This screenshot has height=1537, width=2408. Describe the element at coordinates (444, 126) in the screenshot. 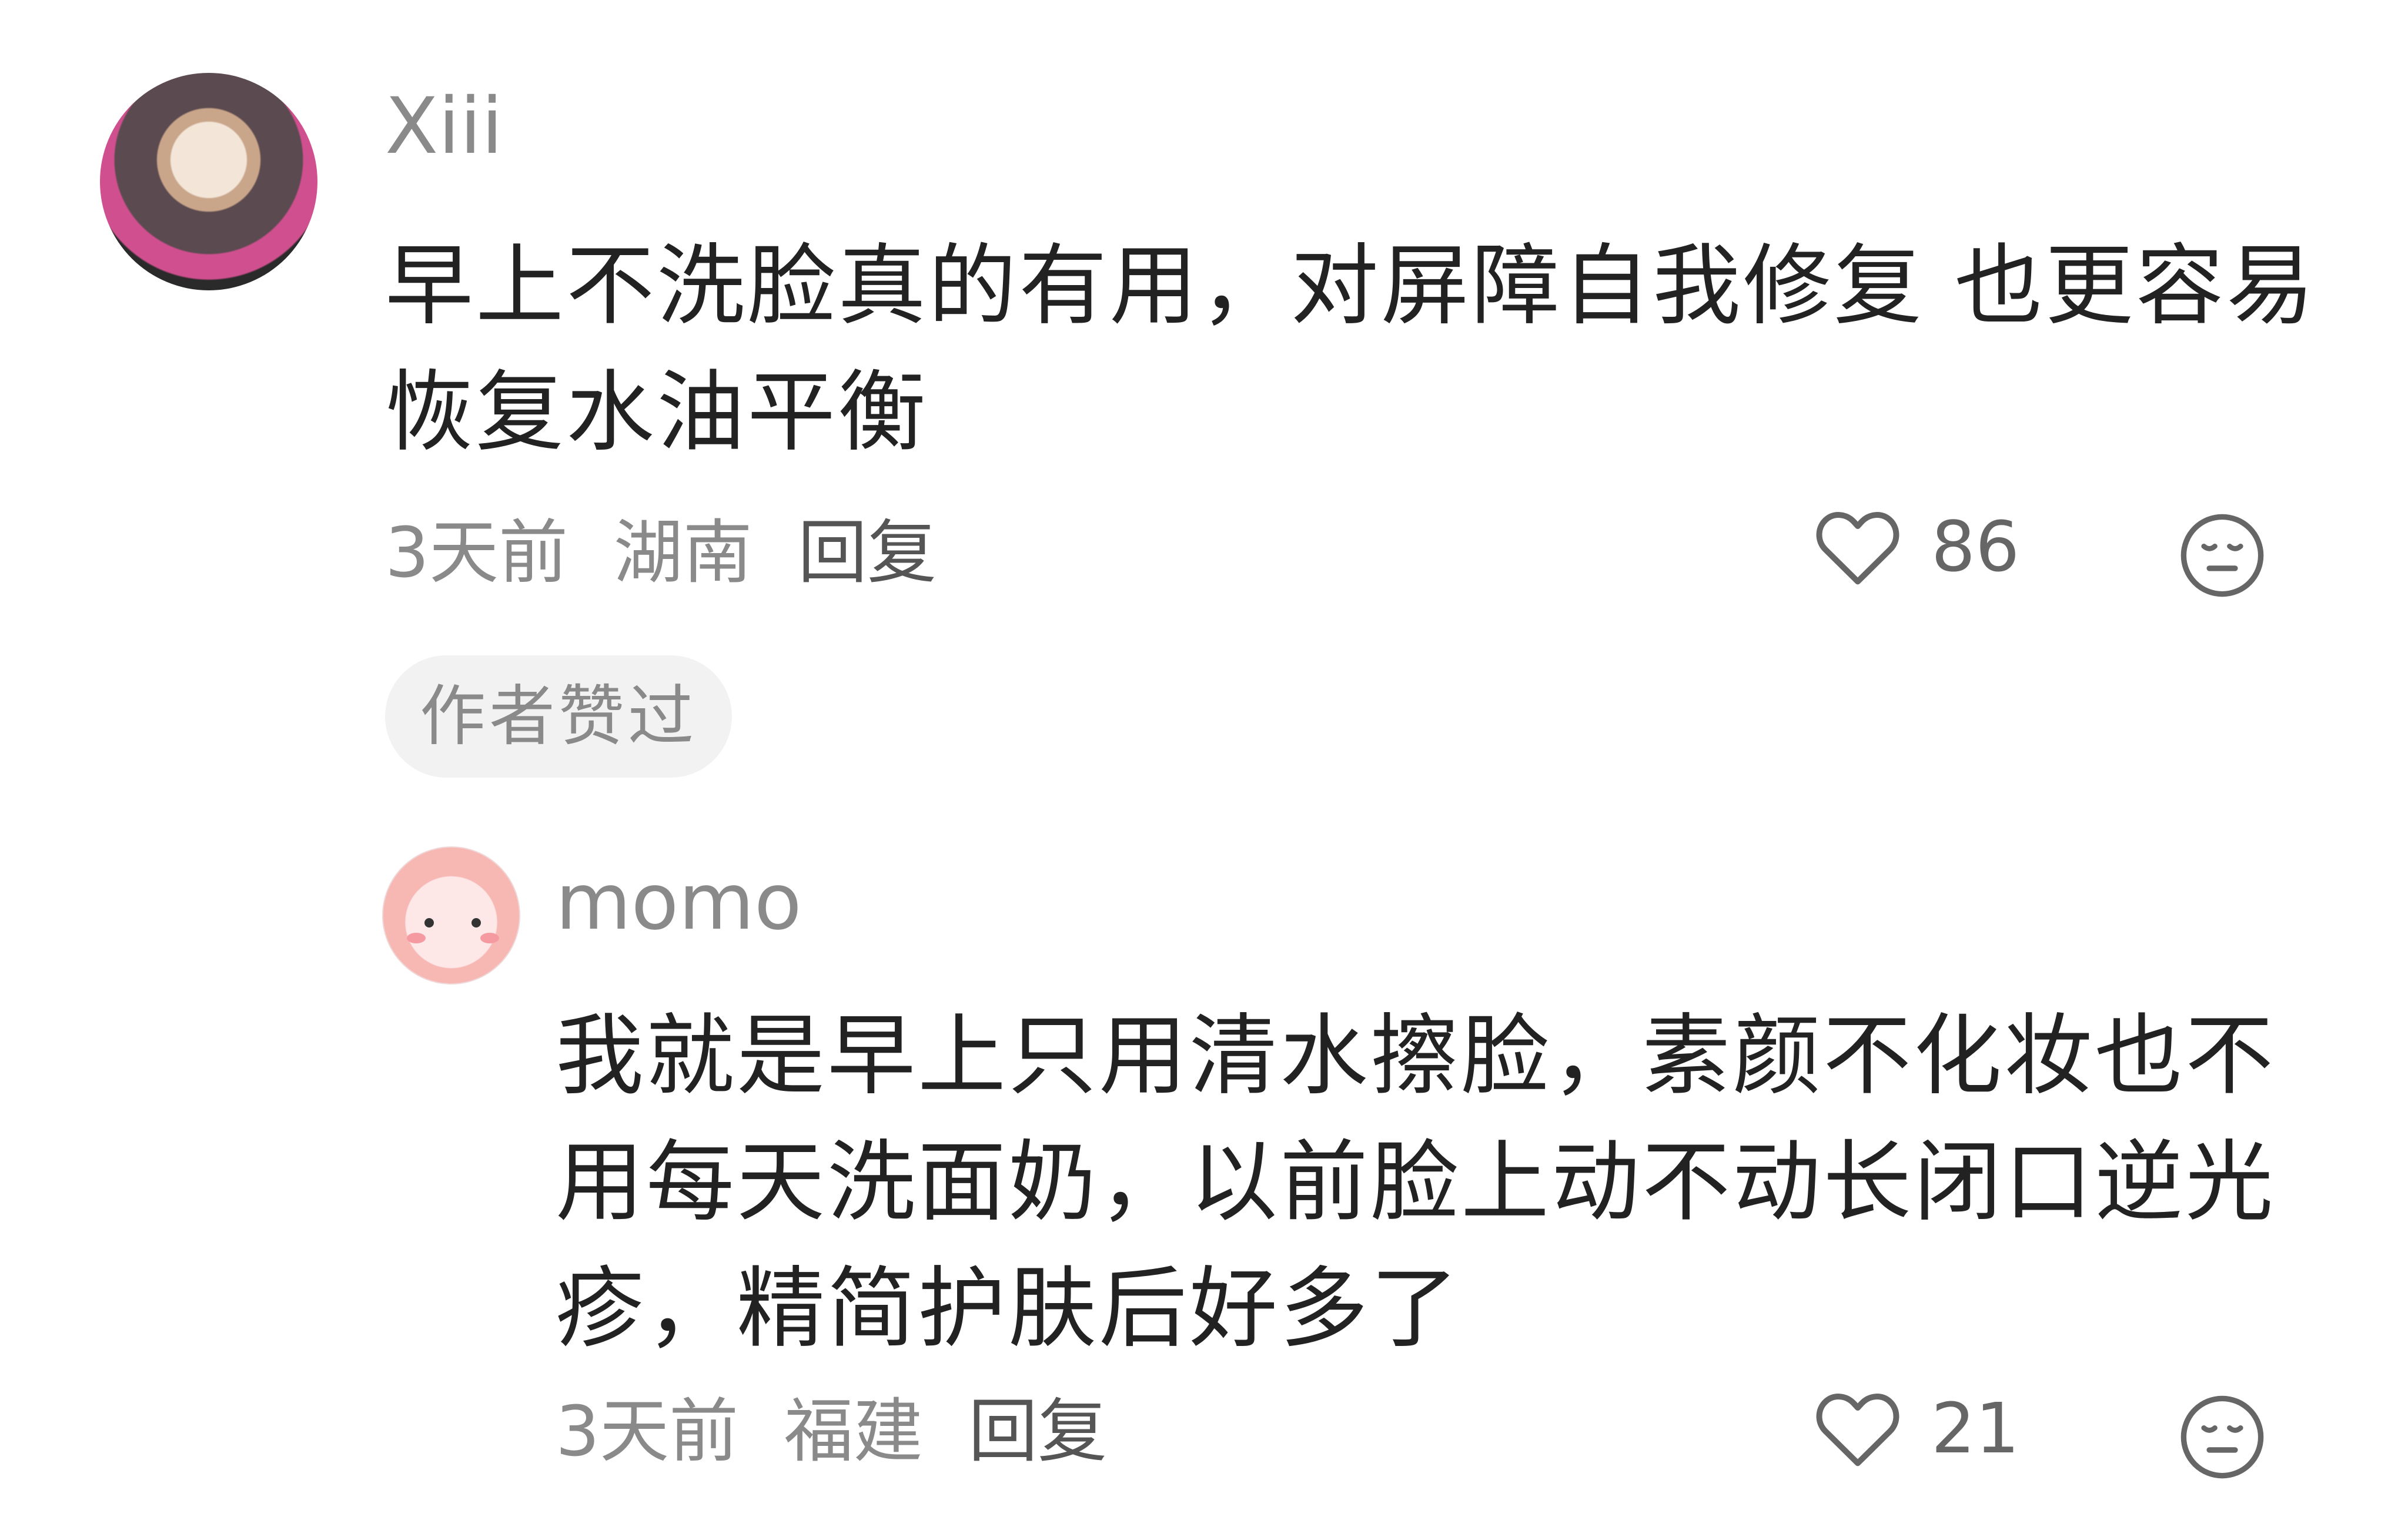

I see `username: Xiii` at that location.